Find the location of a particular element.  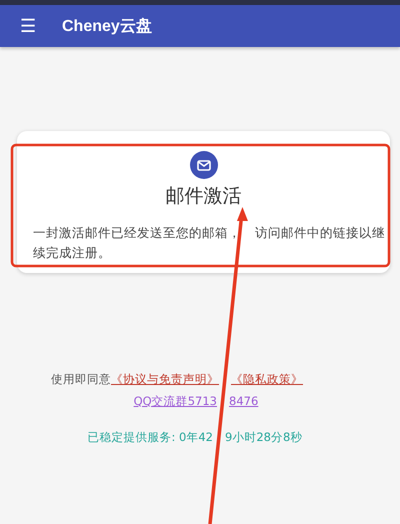

app-title: Cheney云盘 is located at coordinates (107, 26).